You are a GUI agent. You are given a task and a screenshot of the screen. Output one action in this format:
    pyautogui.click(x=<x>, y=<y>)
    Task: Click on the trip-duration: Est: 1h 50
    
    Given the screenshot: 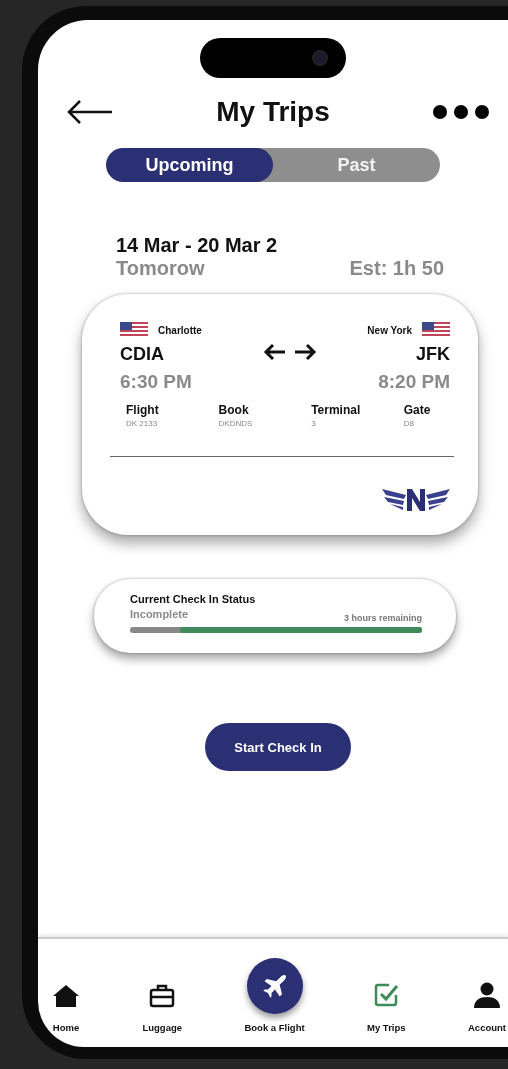 What is the action you would take?
    pyautogui.click(x=396, y=268)
    